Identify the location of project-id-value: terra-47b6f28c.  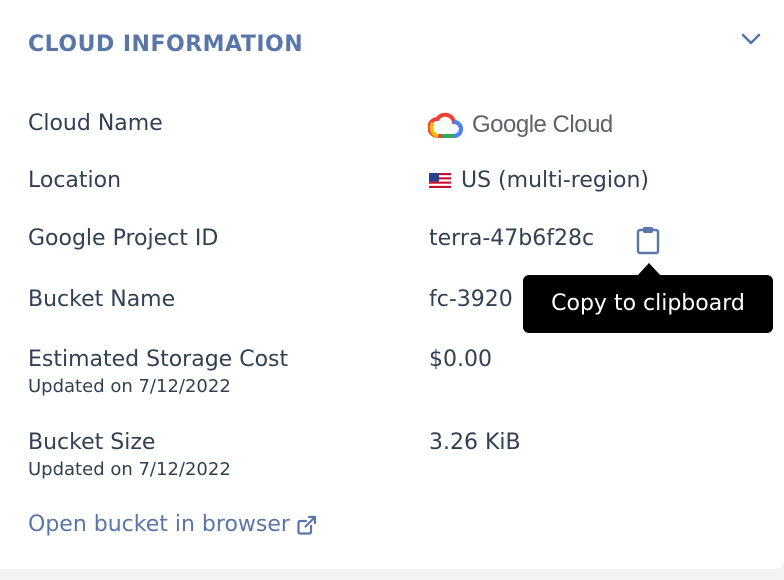
(512, 238).